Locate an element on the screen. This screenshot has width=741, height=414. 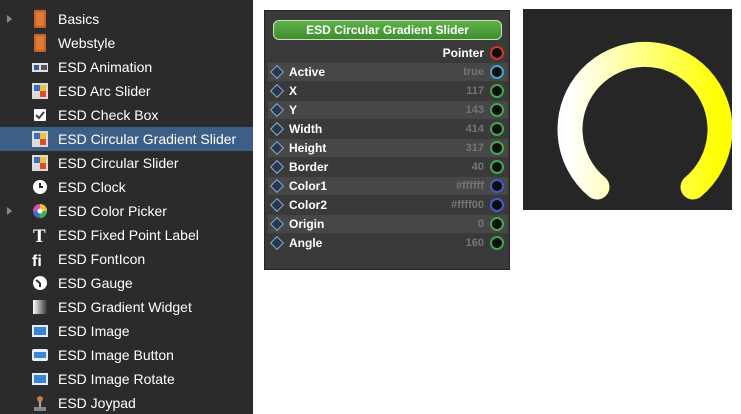
joystick-icon is located at coordinates (40, 403).